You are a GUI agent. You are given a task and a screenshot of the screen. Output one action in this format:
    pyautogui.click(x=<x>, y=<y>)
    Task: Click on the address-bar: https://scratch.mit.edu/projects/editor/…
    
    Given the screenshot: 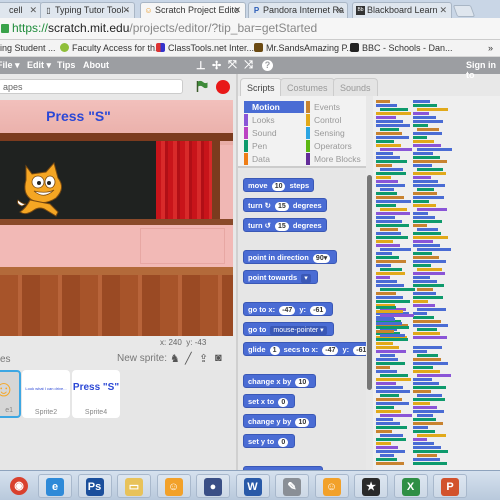 What is the action you would take?
    pyautogui.click(x=250, y=29)
    